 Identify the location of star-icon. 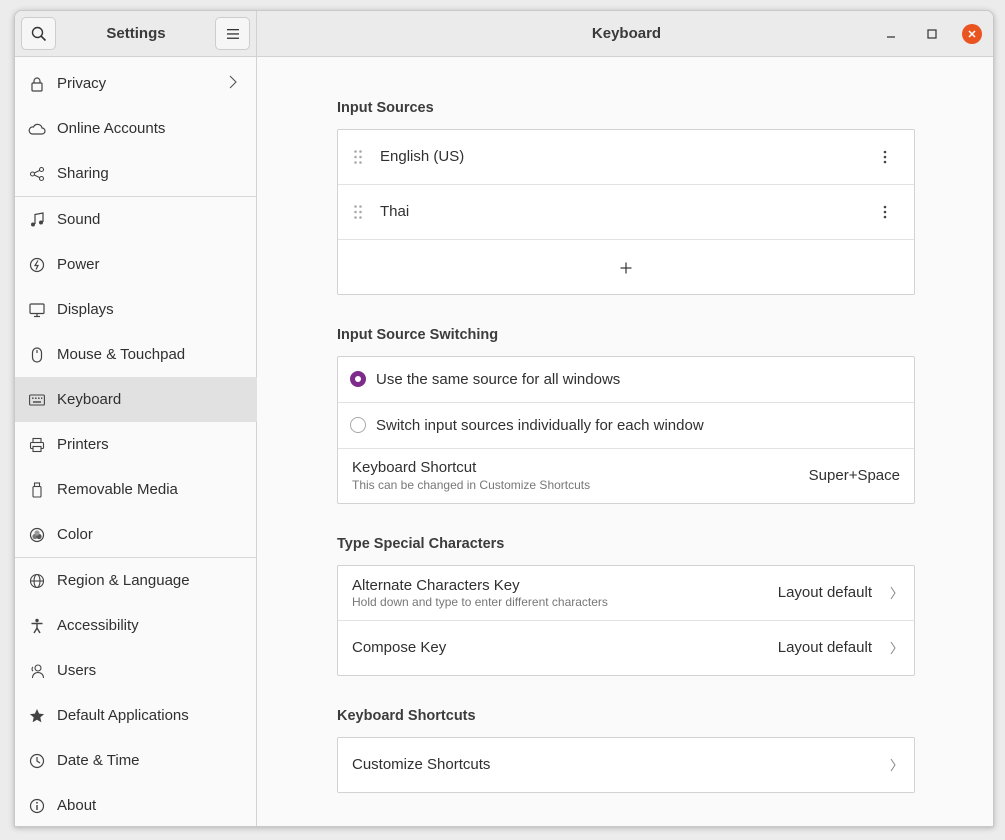
(37, 716).